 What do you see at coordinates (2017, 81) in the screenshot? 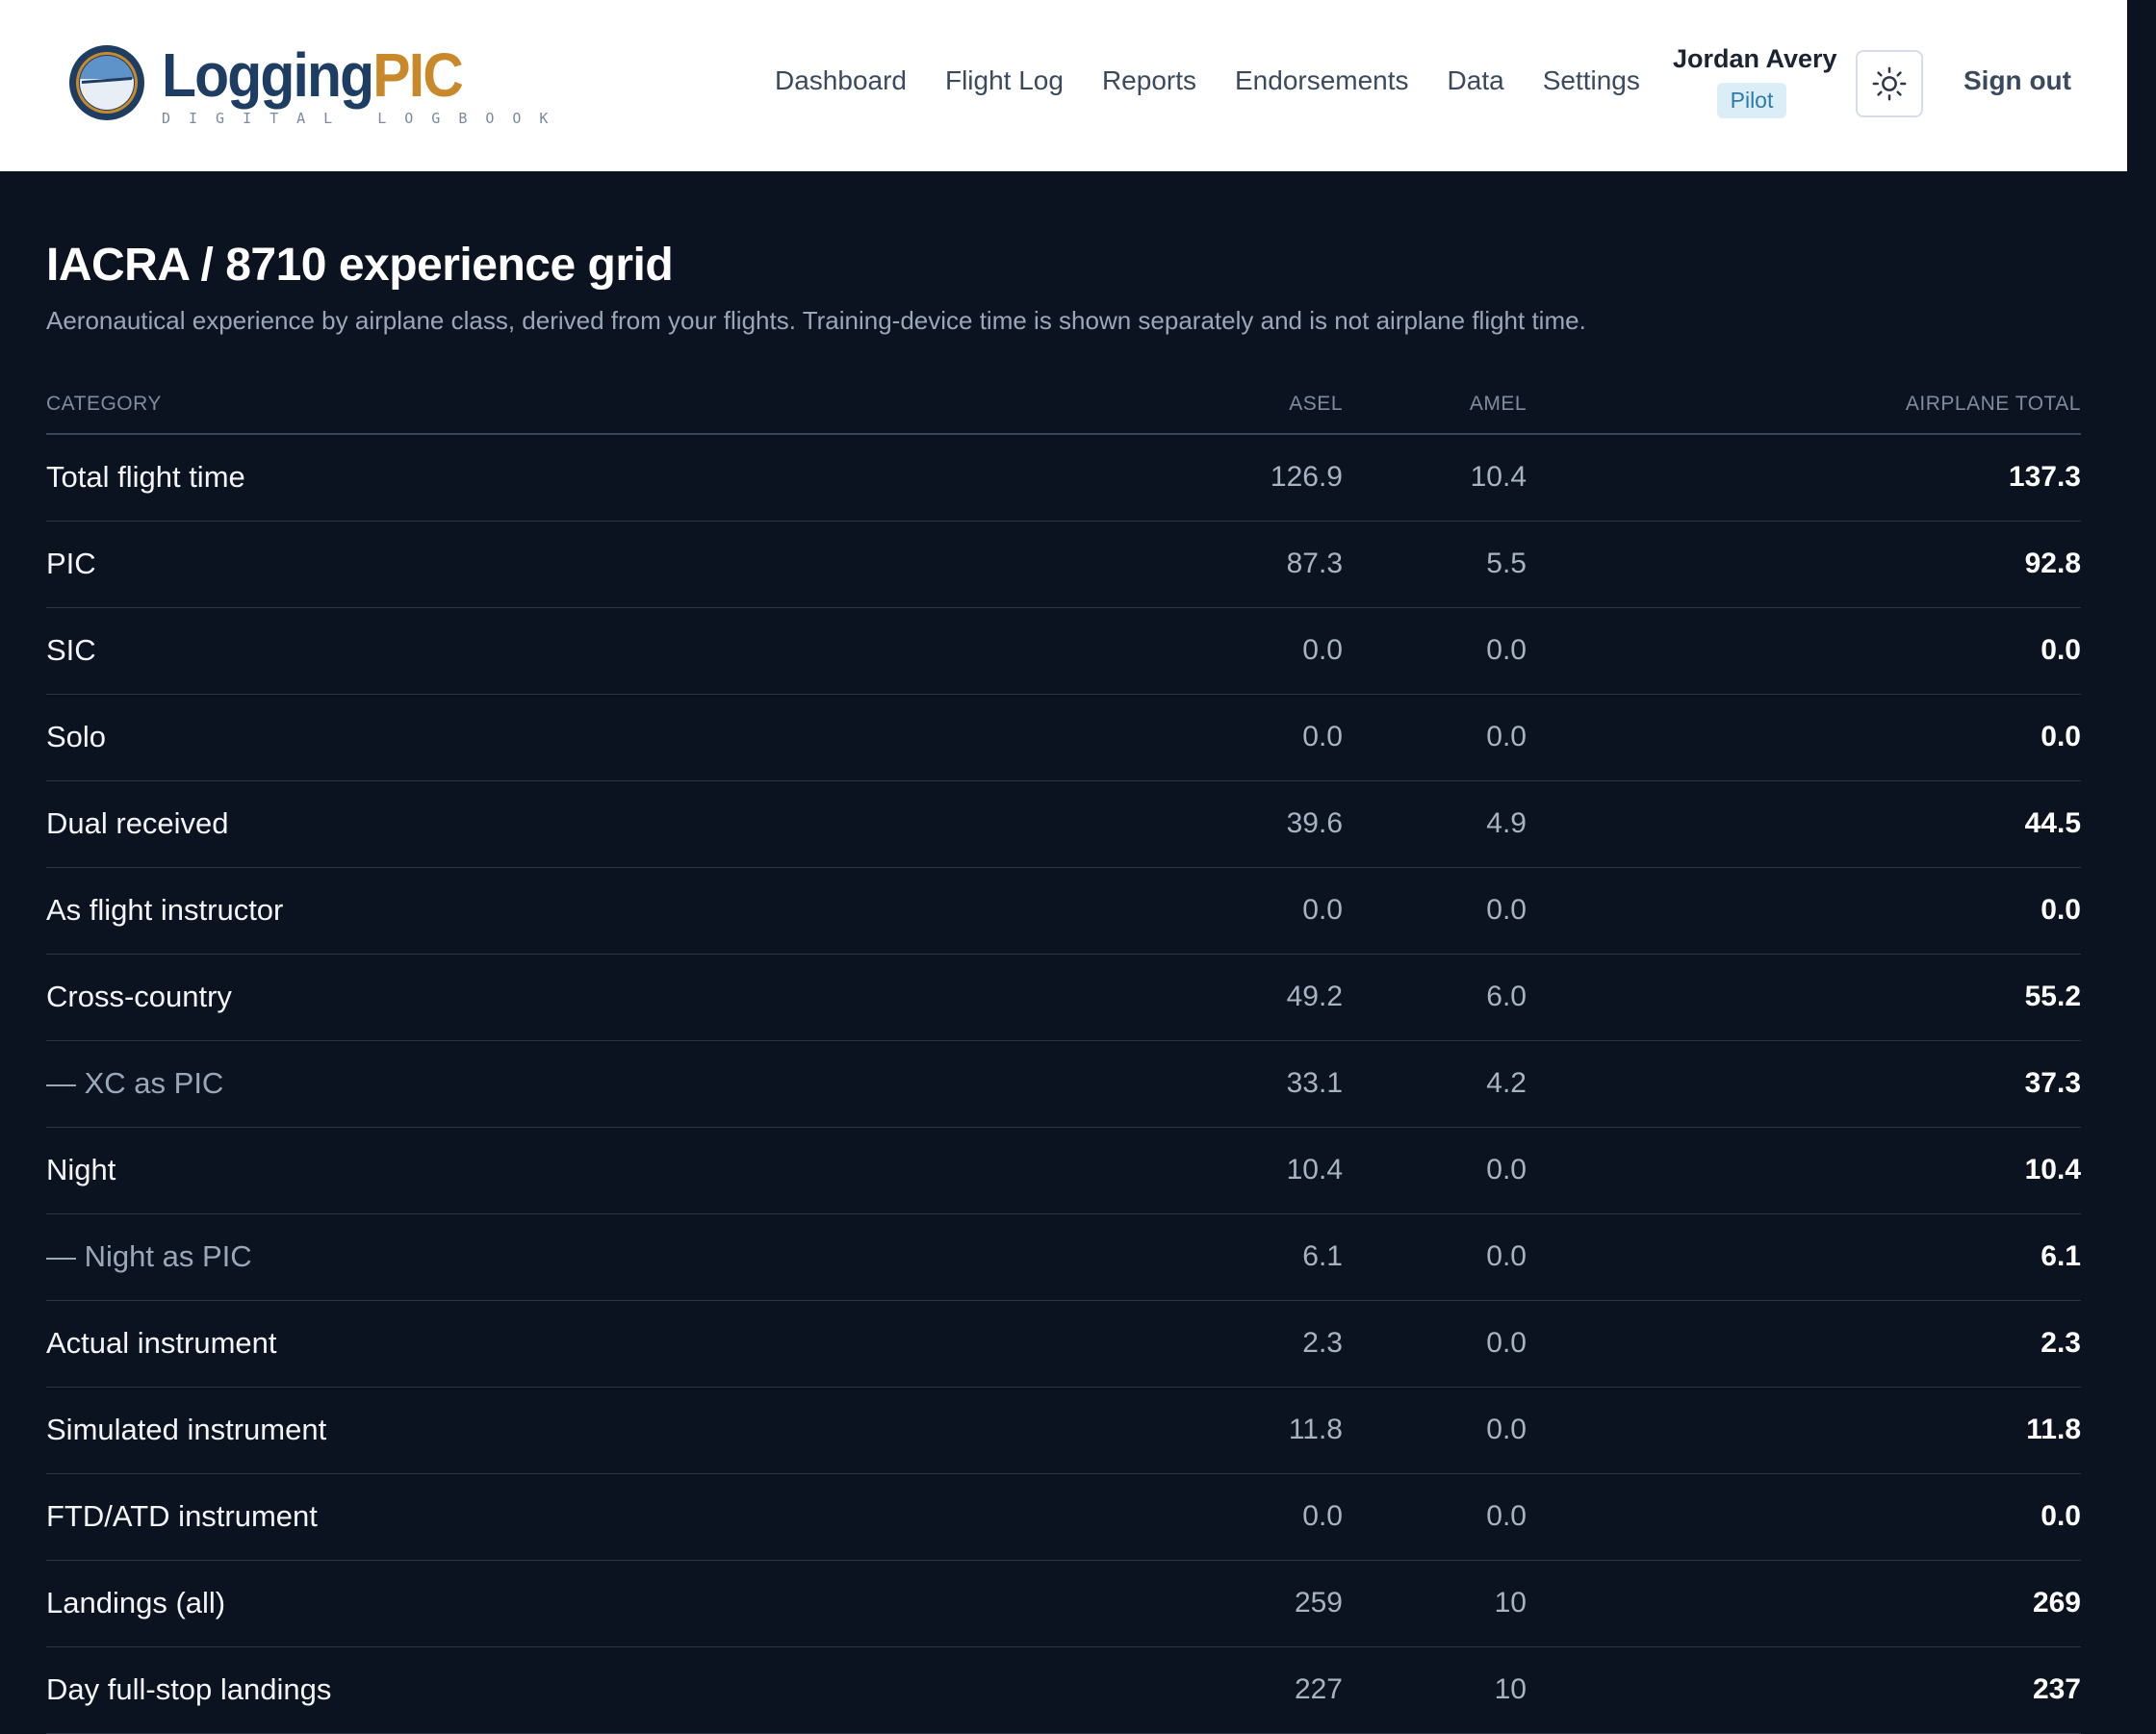
I see `sign-out-button: Sign out` at bounding box center [2017, 81].